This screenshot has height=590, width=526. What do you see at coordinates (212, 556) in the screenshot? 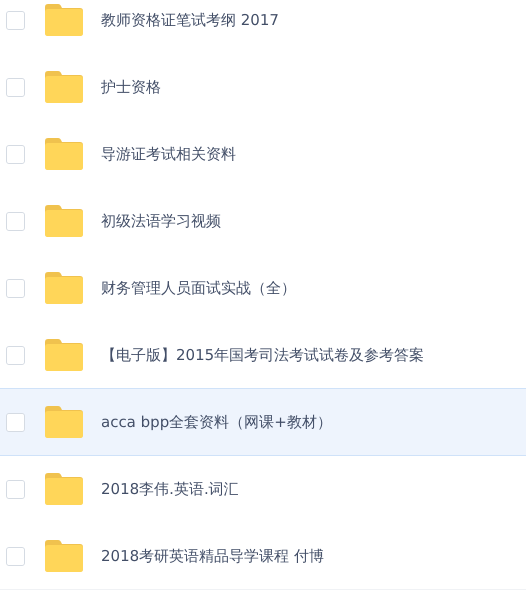
I see `folder-name: 2018考研英语精品导学课程 付博` at bounding box center [212, 556].